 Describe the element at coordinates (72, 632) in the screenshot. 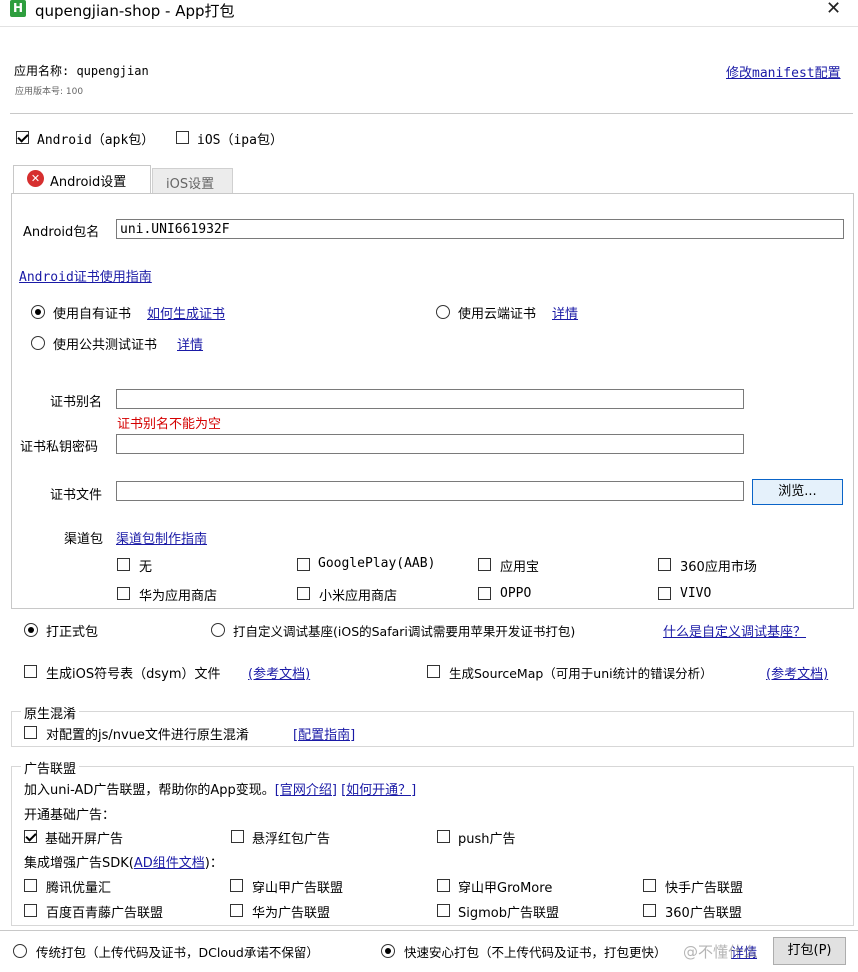

I see `release-build-label: 打正式包` at that location.